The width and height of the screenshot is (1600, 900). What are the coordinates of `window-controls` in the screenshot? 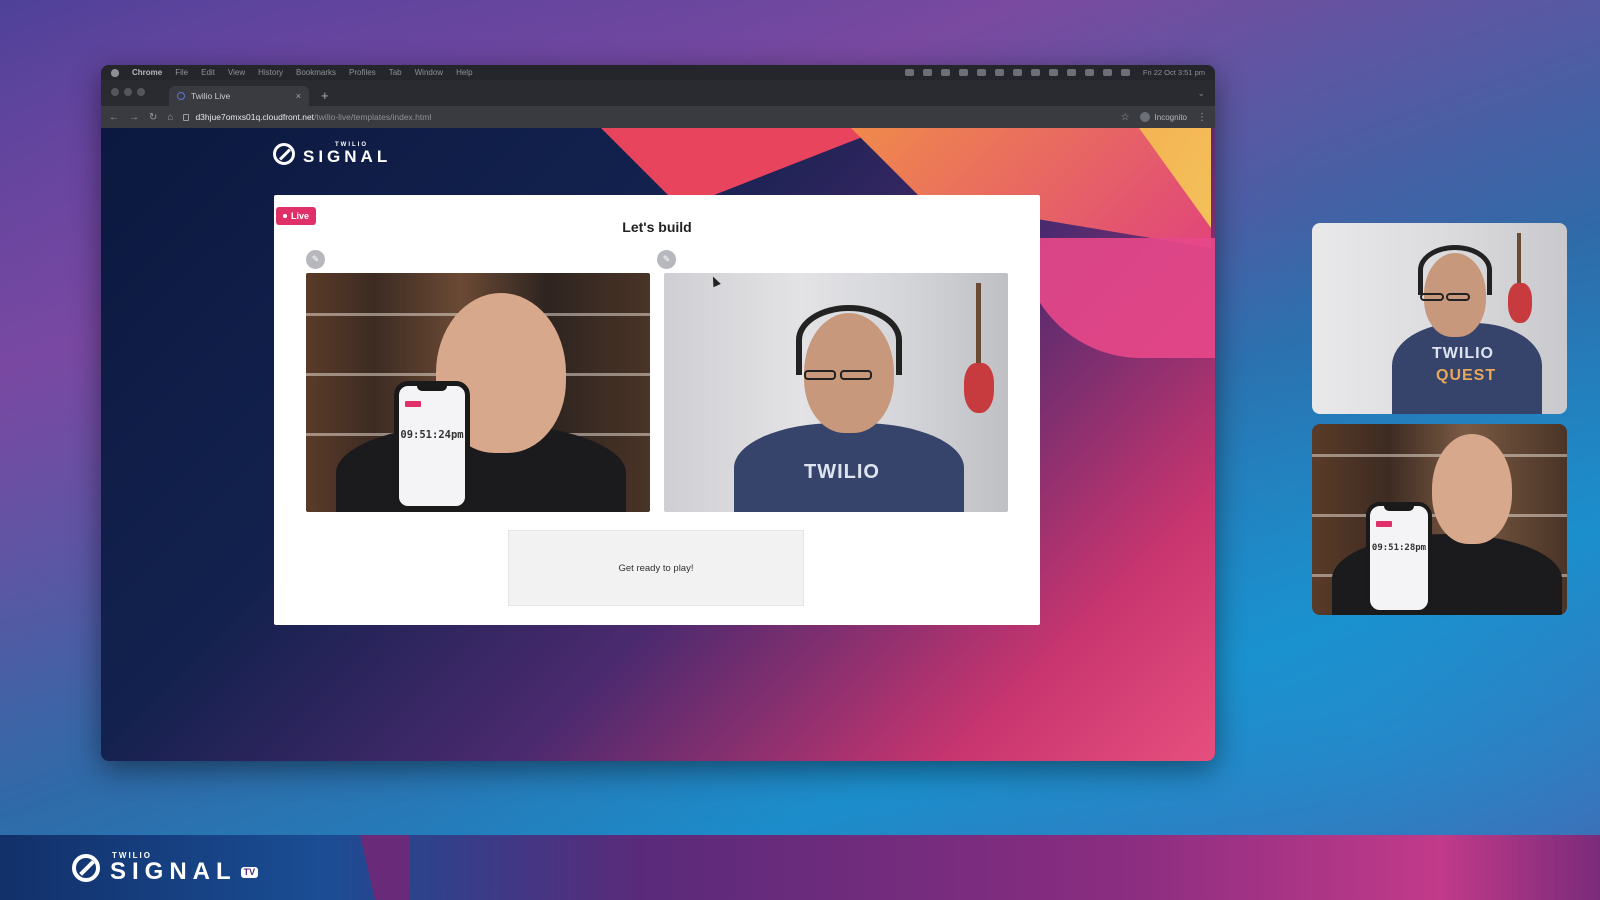 It's located at (128, 92).